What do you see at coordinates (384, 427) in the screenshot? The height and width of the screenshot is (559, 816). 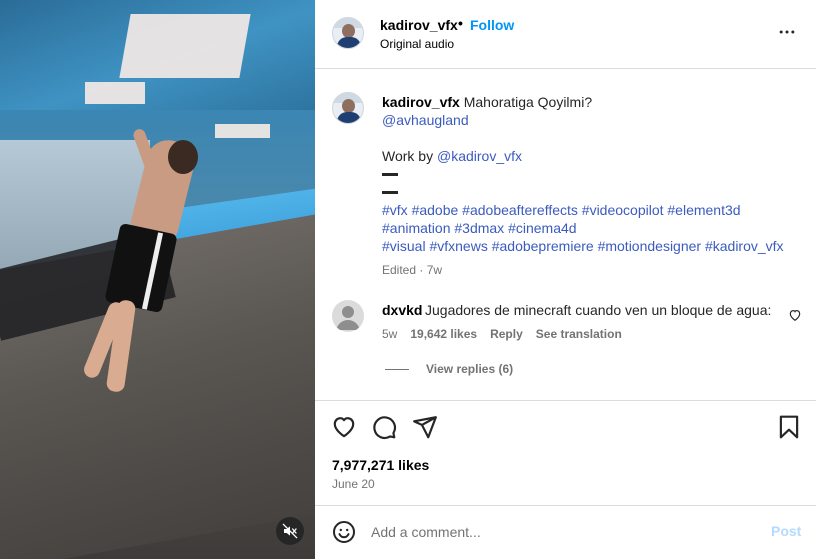 I see `comment-icon` at bounding box center [384, 427].